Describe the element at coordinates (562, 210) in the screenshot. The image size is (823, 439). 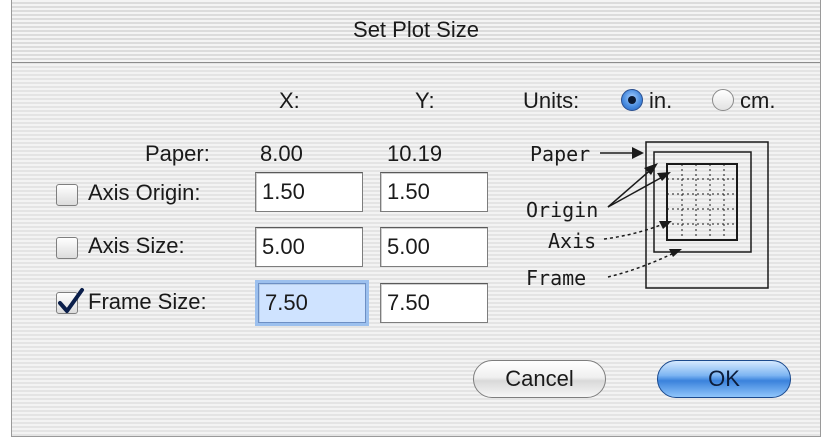
I see `diagram-label-origin: Origin` at that location.